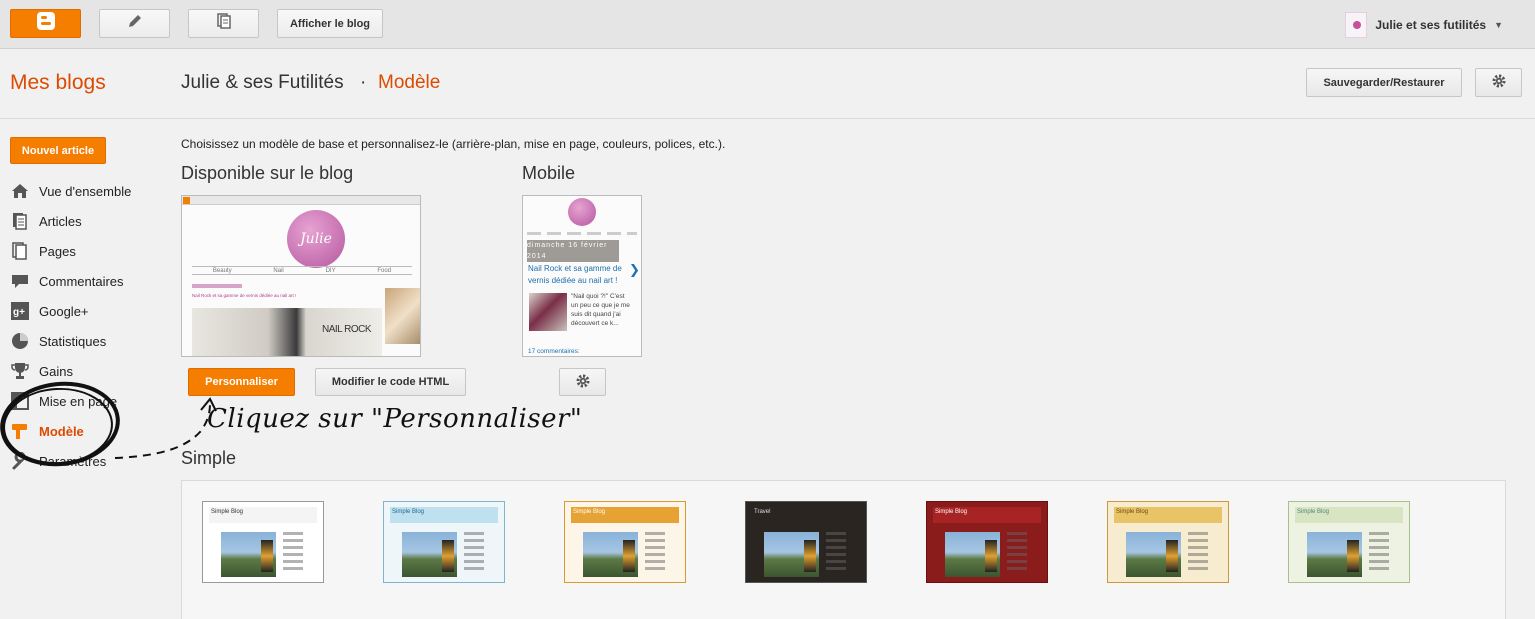 This screenshot has width=1535, height=619. What do you see at coordinates (20, 431) in the screenshot?
I see `template-brush-icon` at bounding box center [20, 431].